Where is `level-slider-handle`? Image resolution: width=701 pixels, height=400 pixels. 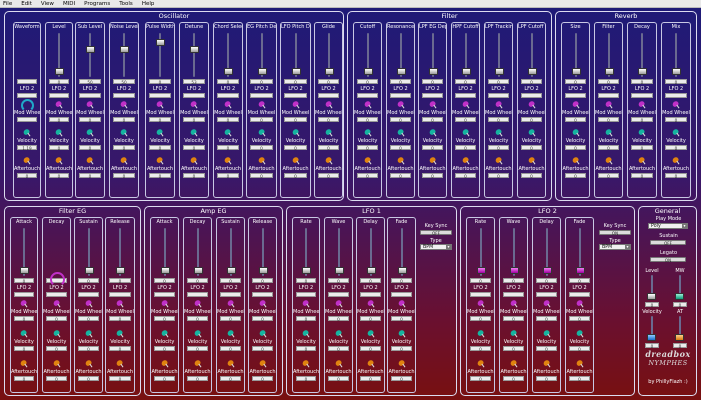 level-slider-handle is located at coordinates (651, 296).